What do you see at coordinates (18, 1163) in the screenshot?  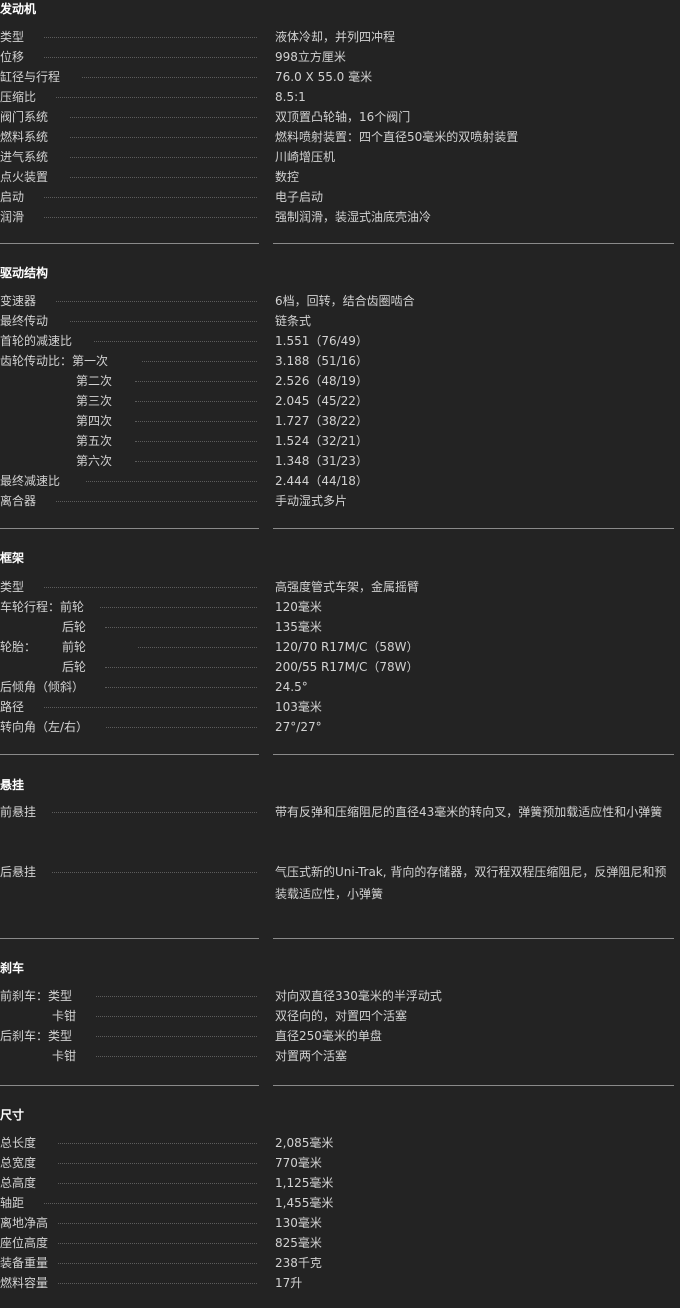 I see `spec-label: 总宽度` at bounding box center [18, 1163].